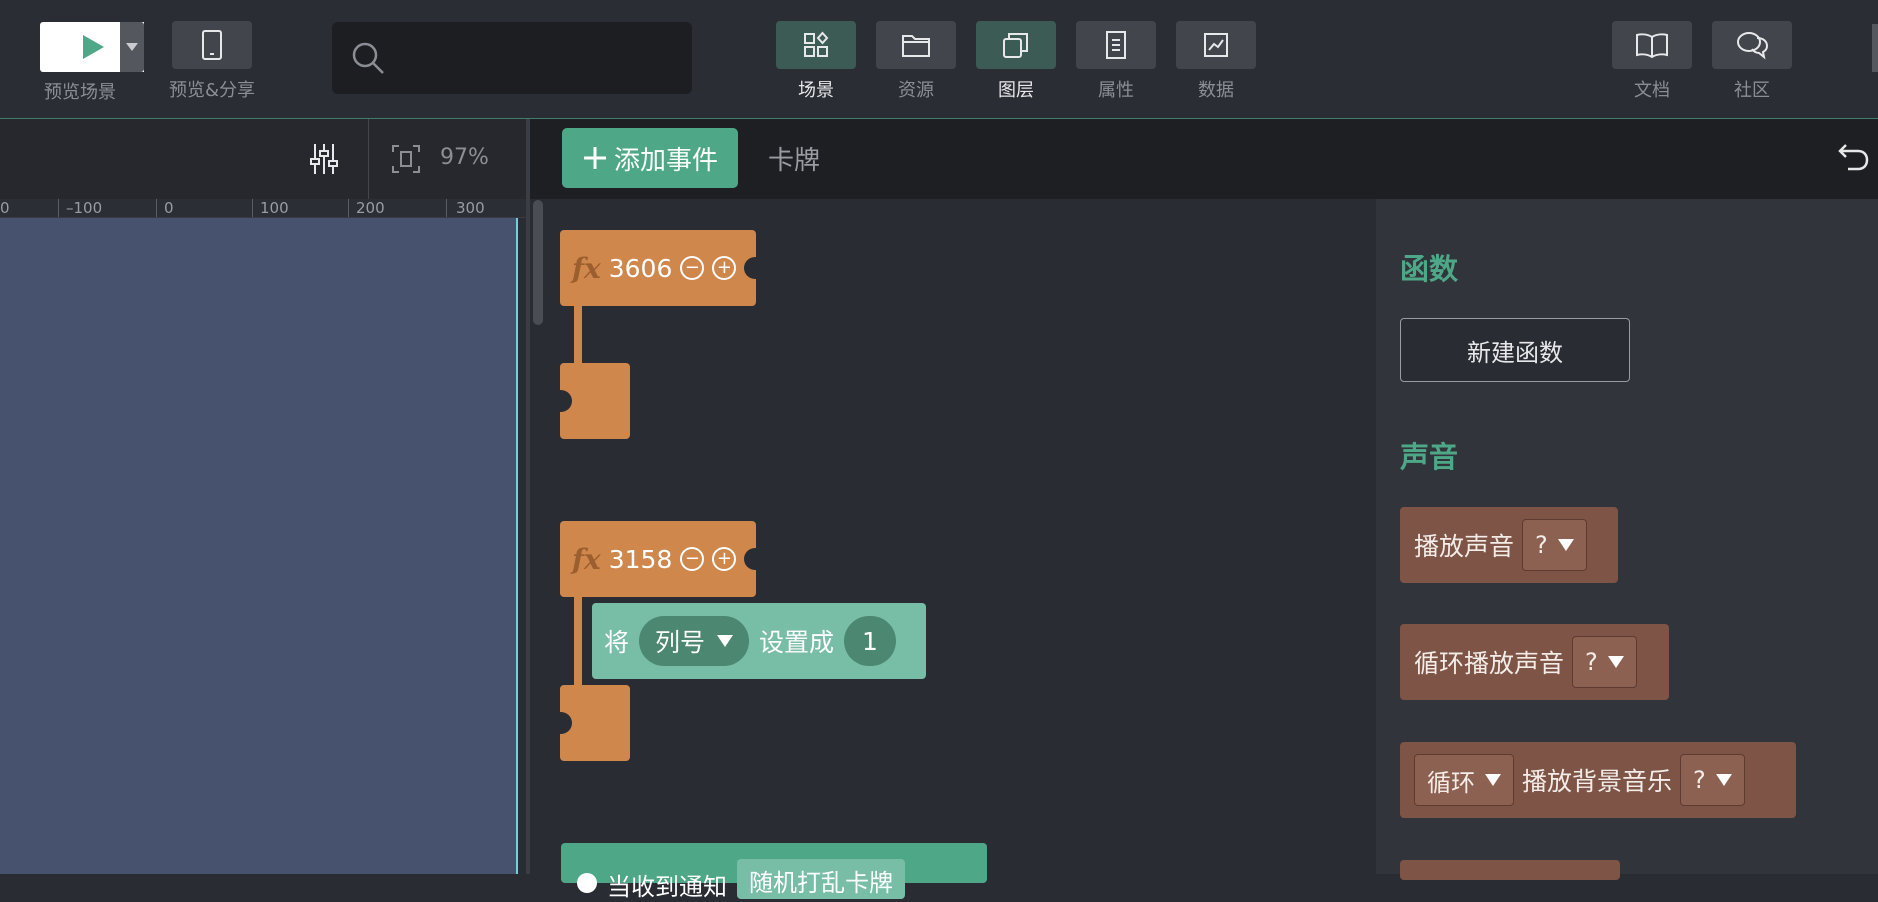 The height and width of the screenshot is (902, 1878). What do you see at coordinates (263, 159) in the screenshot?
I see `stage-toolbar: 97%` at bounding box center [263, 159].